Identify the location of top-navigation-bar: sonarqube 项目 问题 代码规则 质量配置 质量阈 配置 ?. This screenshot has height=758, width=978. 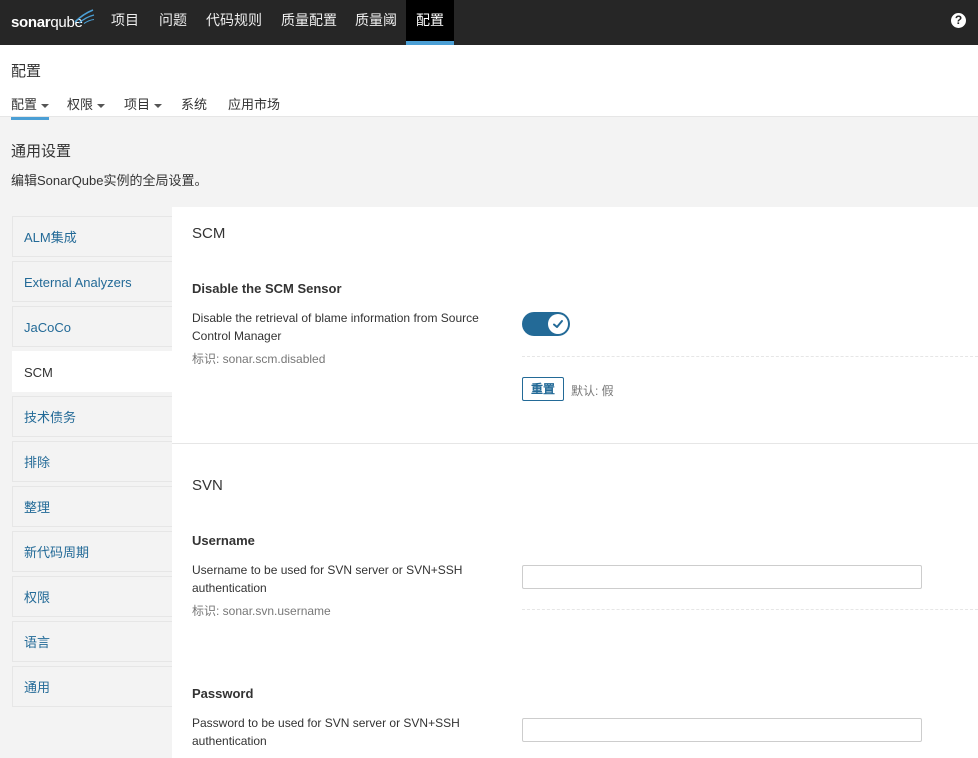
(489, 22).